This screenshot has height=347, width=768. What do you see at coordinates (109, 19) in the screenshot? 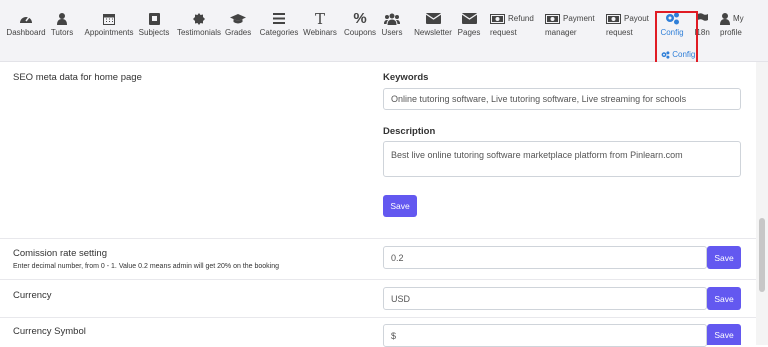
I see `calendar-icon` at bounding box center [109, 19].